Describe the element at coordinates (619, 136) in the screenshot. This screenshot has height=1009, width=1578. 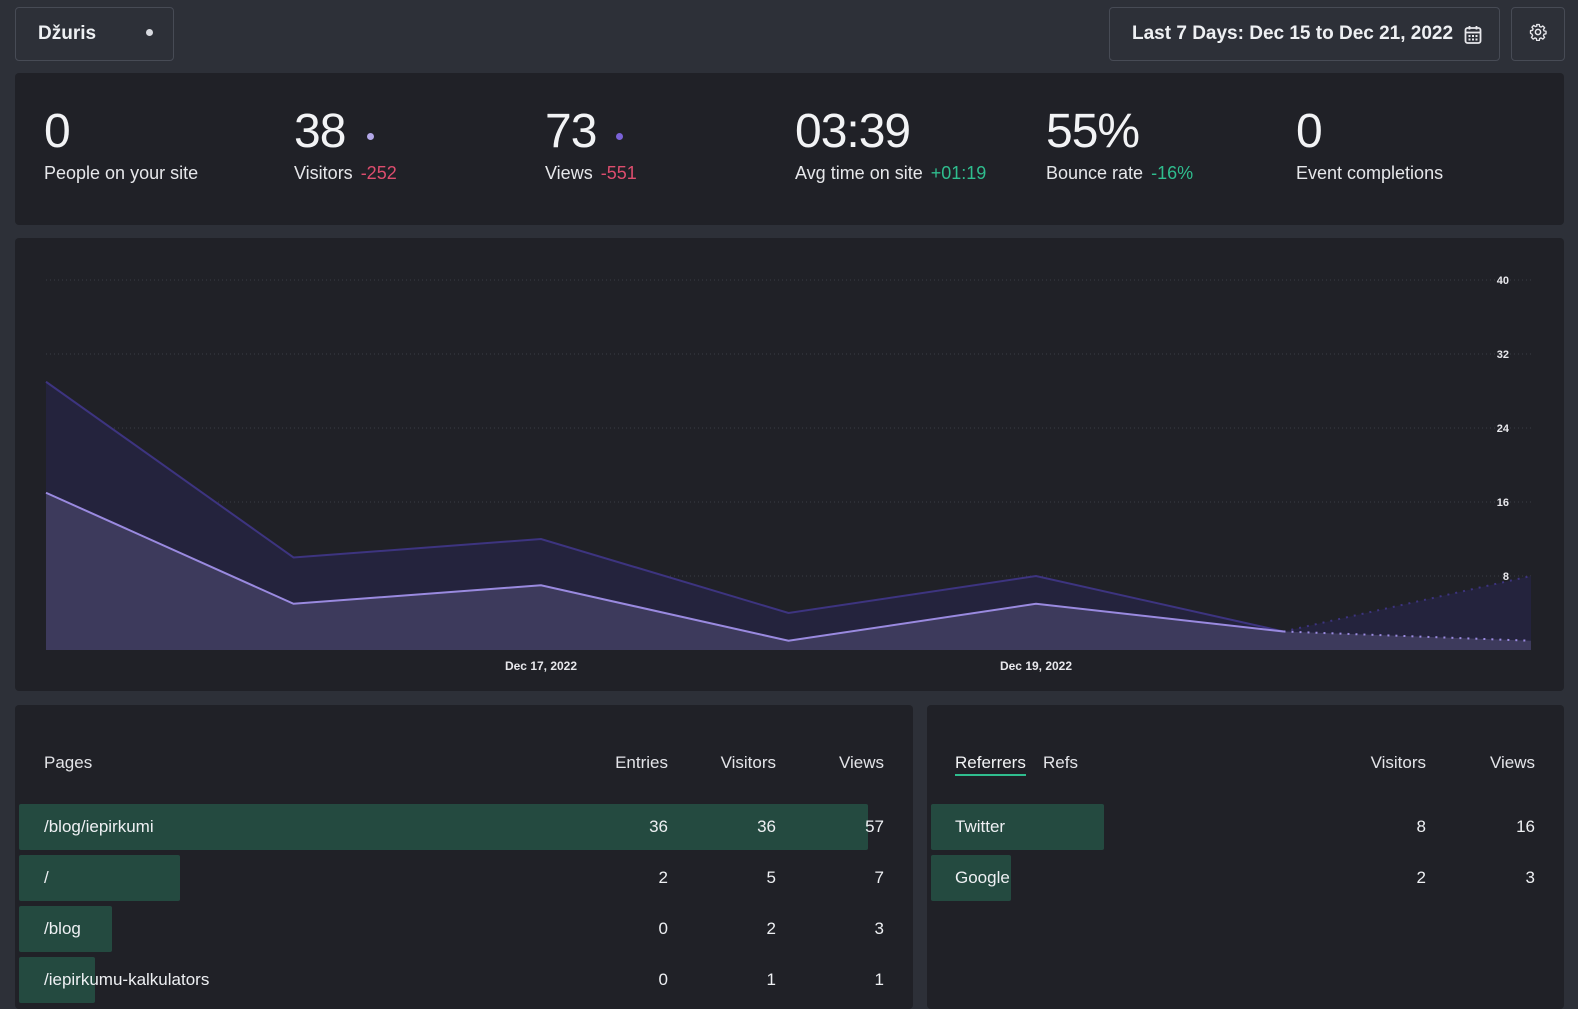
I see `views-legend-dot` at that location.